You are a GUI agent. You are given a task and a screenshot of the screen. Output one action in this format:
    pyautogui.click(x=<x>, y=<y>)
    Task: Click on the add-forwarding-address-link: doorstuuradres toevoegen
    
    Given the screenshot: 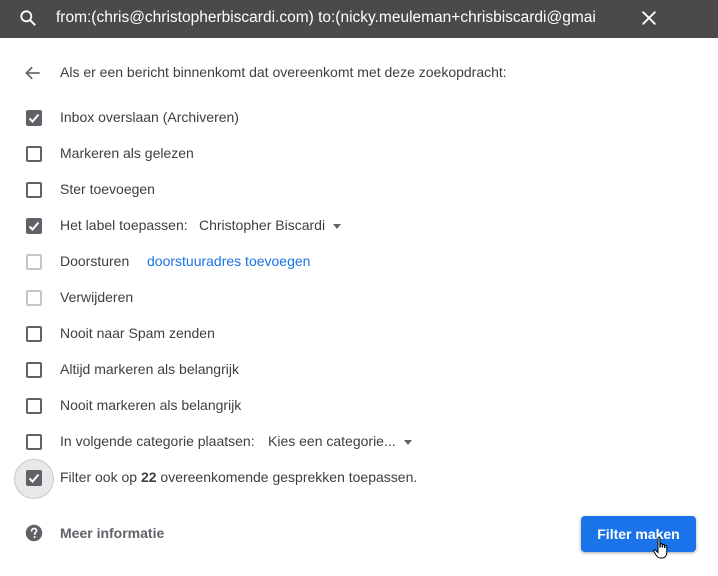 What is the action you would take?
    pyautogui.click(x=228, y=261)
    